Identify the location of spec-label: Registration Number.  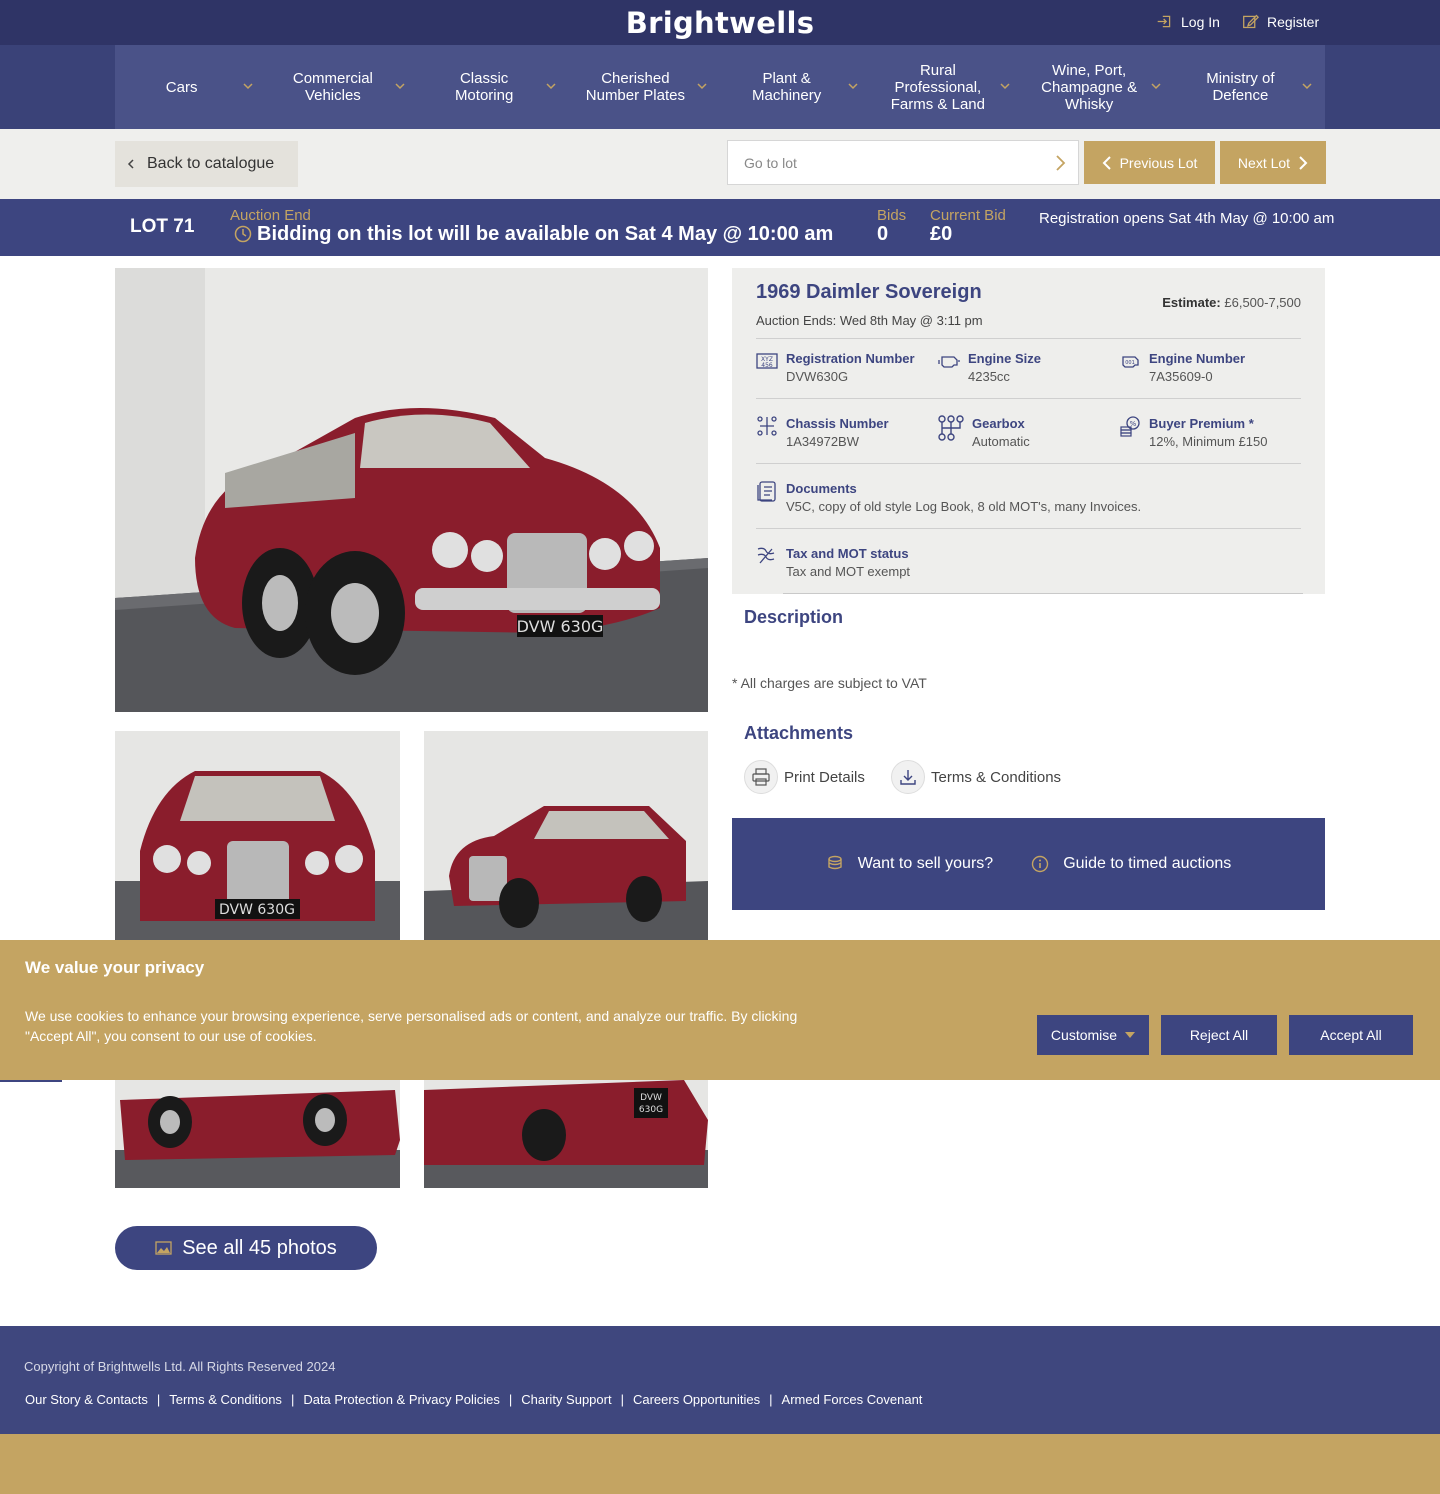
(850, 358).